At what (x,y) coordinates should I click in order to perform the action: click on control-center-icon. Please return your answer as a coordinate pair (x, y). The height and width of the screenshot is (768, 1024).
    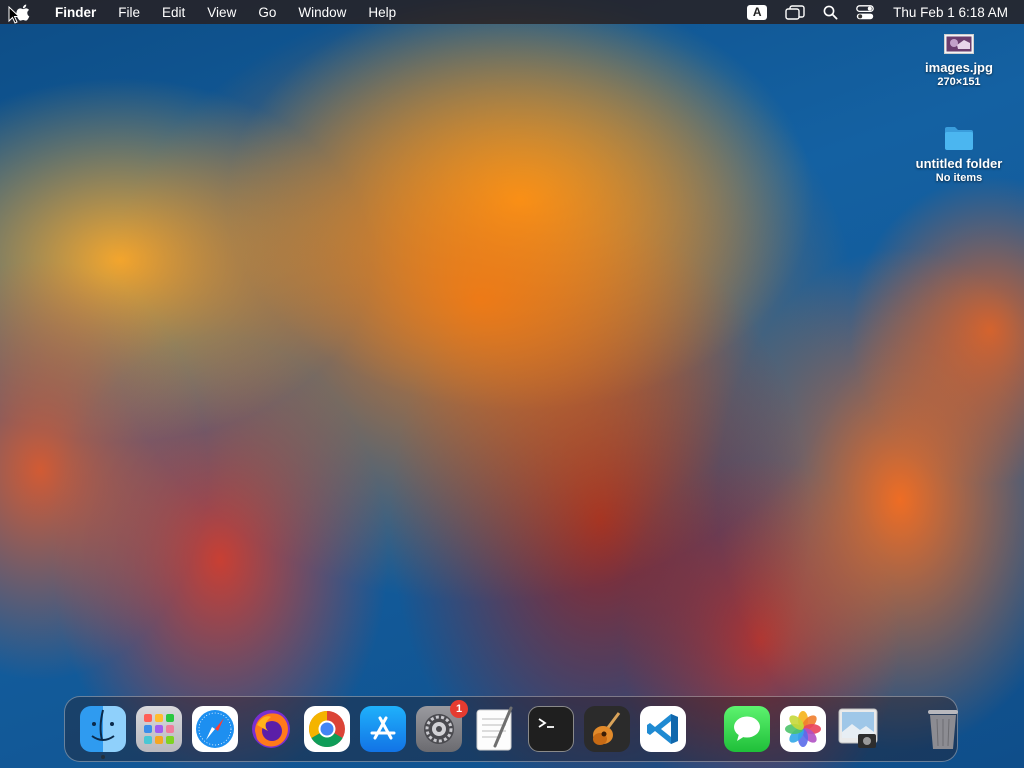
    Looking at the image, I should click on (865, 11).